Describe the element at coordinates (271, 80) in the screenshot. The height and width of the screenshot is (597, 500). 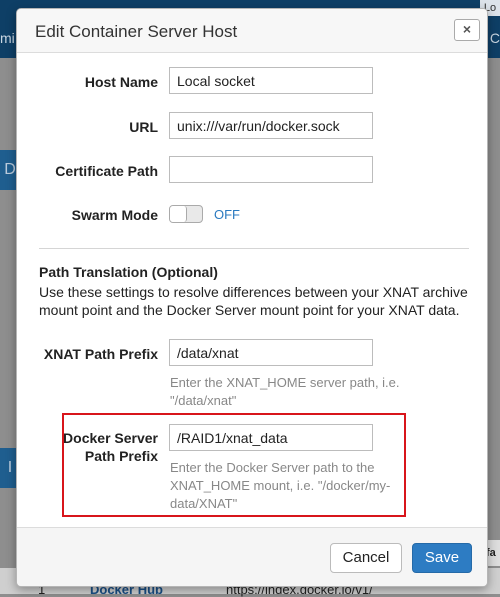
I see `host-name-input` at that location.